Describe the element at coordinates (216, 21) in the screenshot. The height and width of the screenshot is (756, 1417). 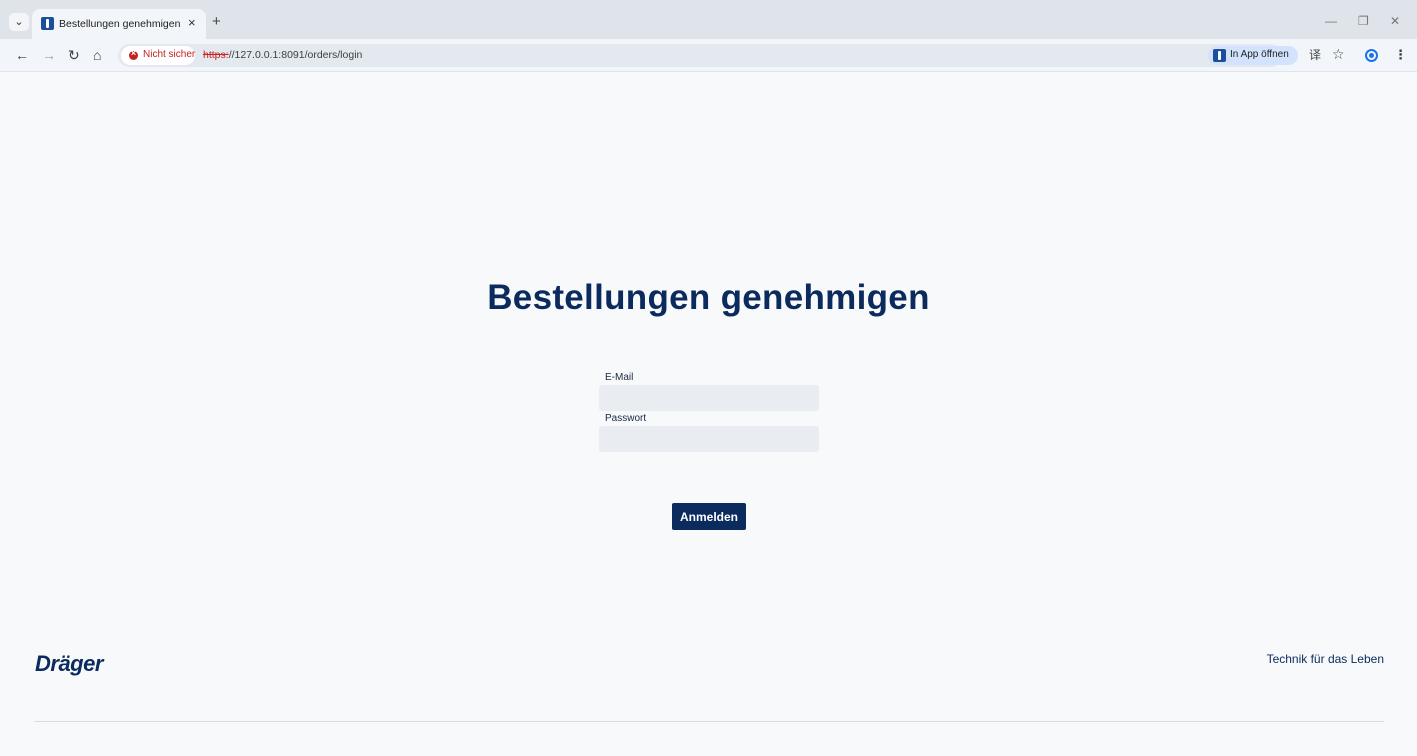
I see `new-tab-icon: +` at that location.